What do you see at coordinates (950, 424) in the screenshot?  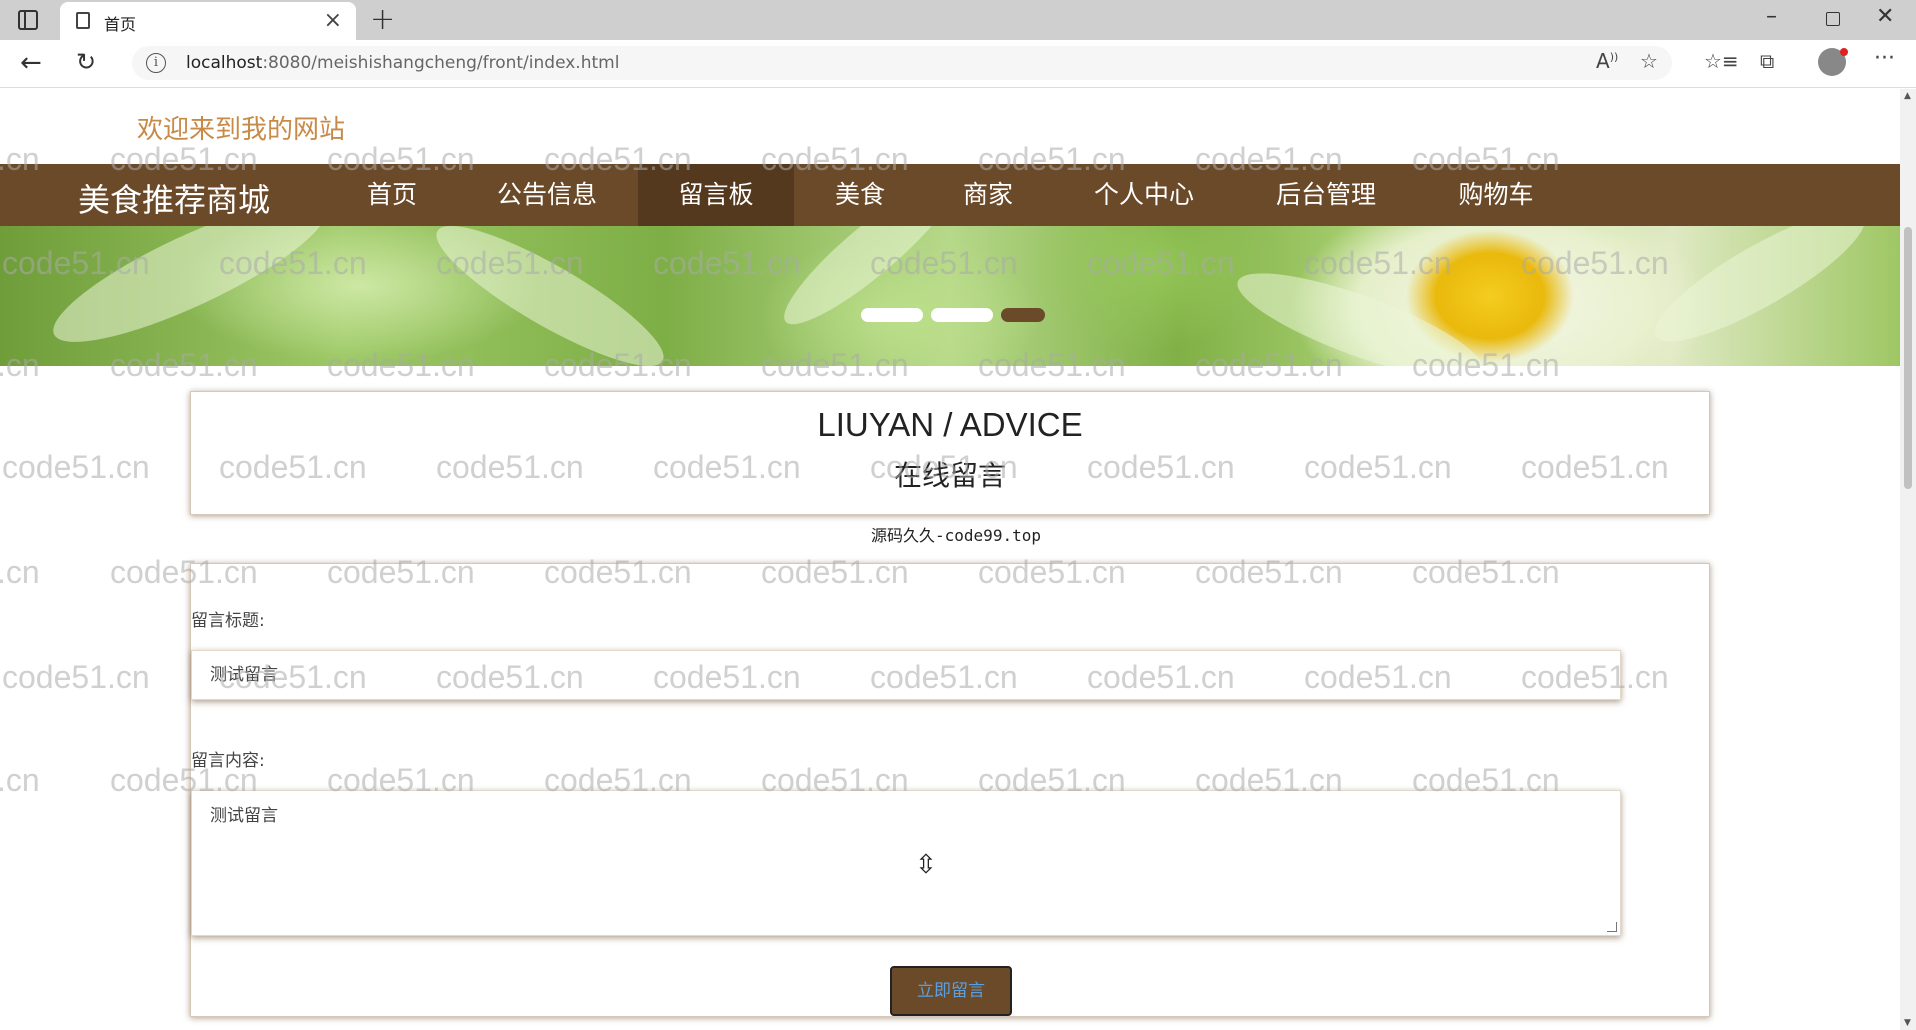 I see `section-title-en: LIUYAN / ADVICE` at bounding box center [950, 424].